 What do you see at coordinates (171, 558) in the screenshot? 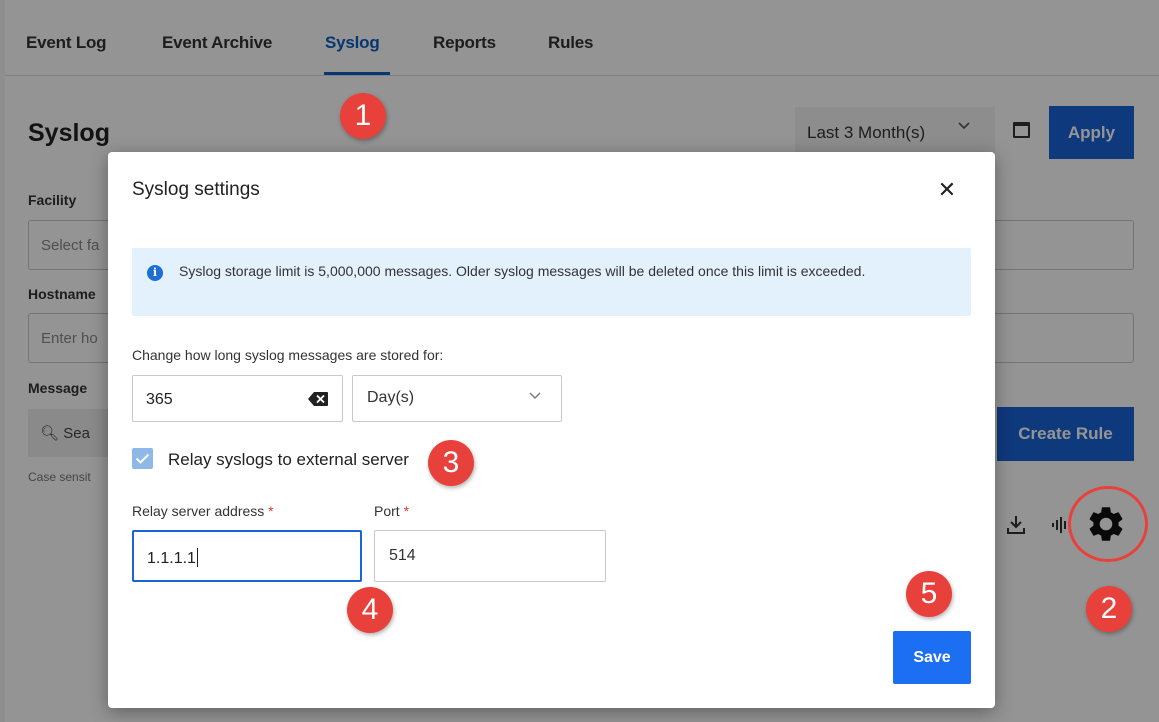
I see `relay-address-value: 1.1.1.1` at bounding box center [171, 558].